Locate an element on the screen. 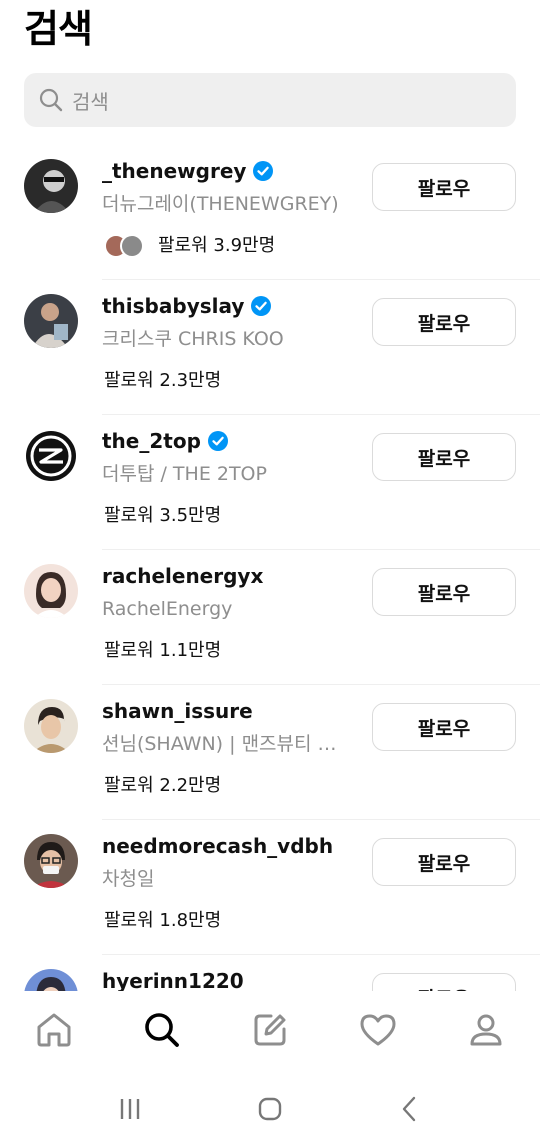 This screenshot has width=540, height=1145. recent-apps-icon is located at coordinates (130, 1109).